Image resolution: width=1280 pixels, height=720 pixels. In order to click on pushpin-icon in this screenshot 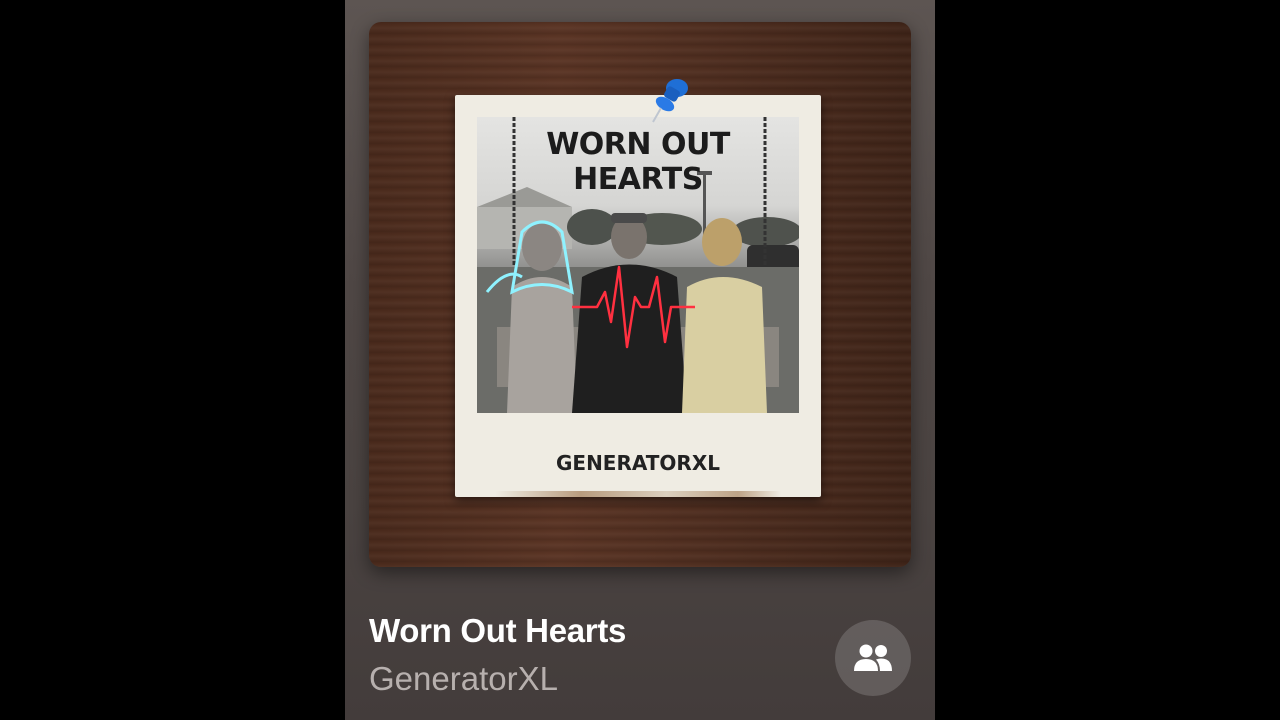, I will do `click(670, 101)`.